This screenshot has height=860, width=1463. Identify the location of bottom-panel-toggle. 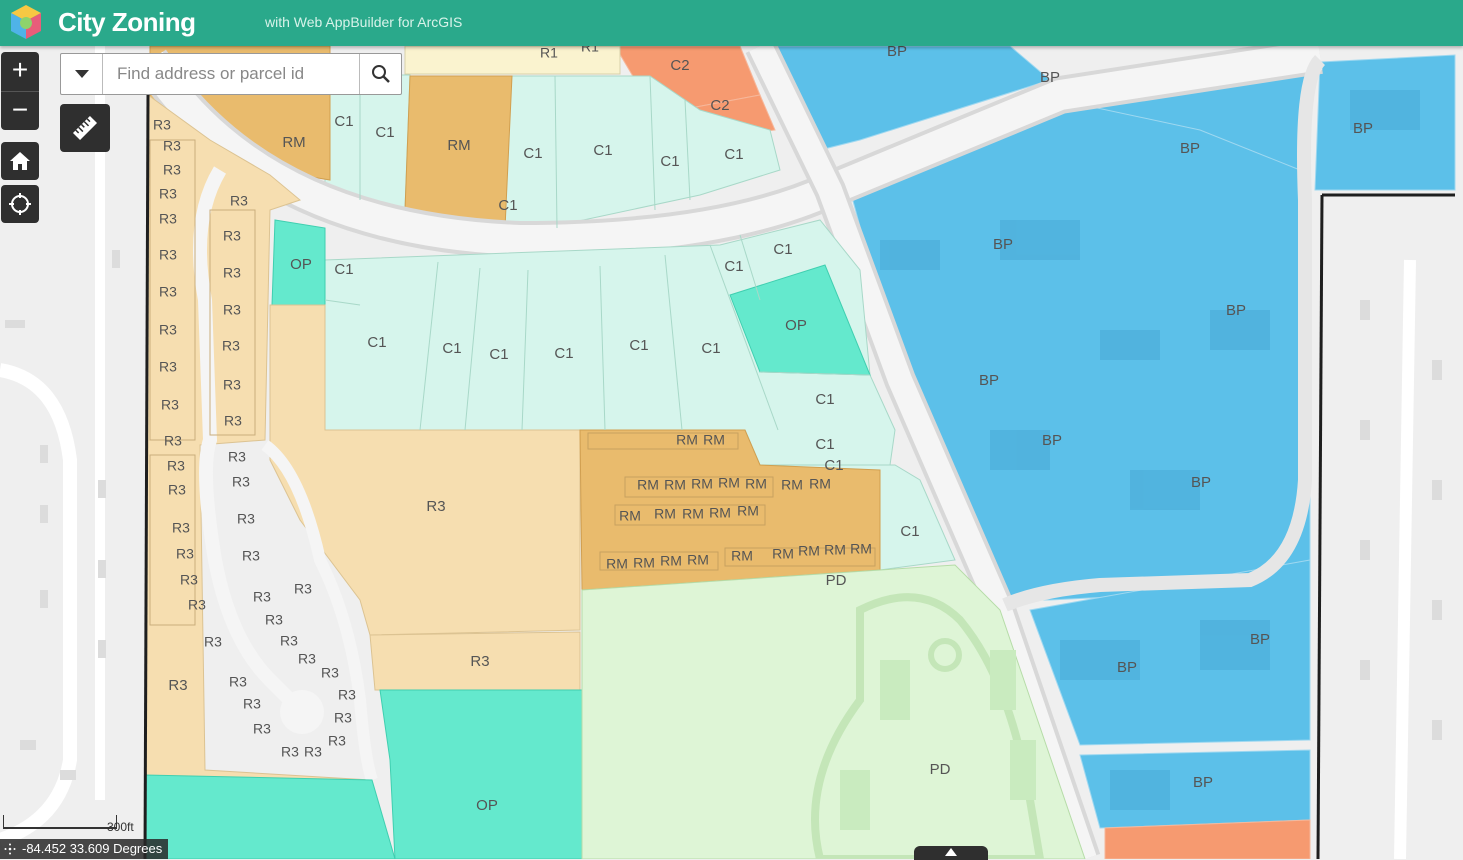
(951, 853).